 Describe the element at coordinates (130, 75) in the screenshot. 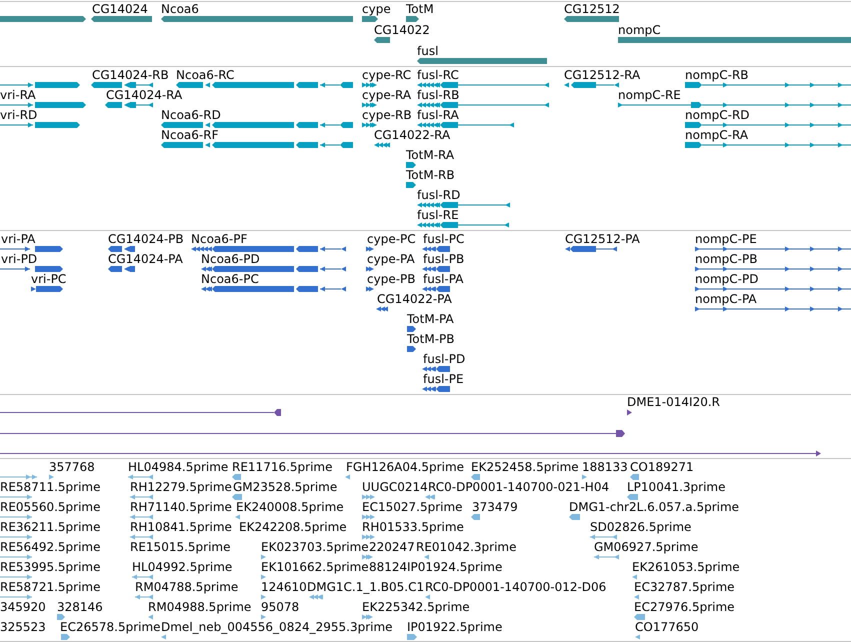

I see `feature-label: CG14024-RB` at that location.